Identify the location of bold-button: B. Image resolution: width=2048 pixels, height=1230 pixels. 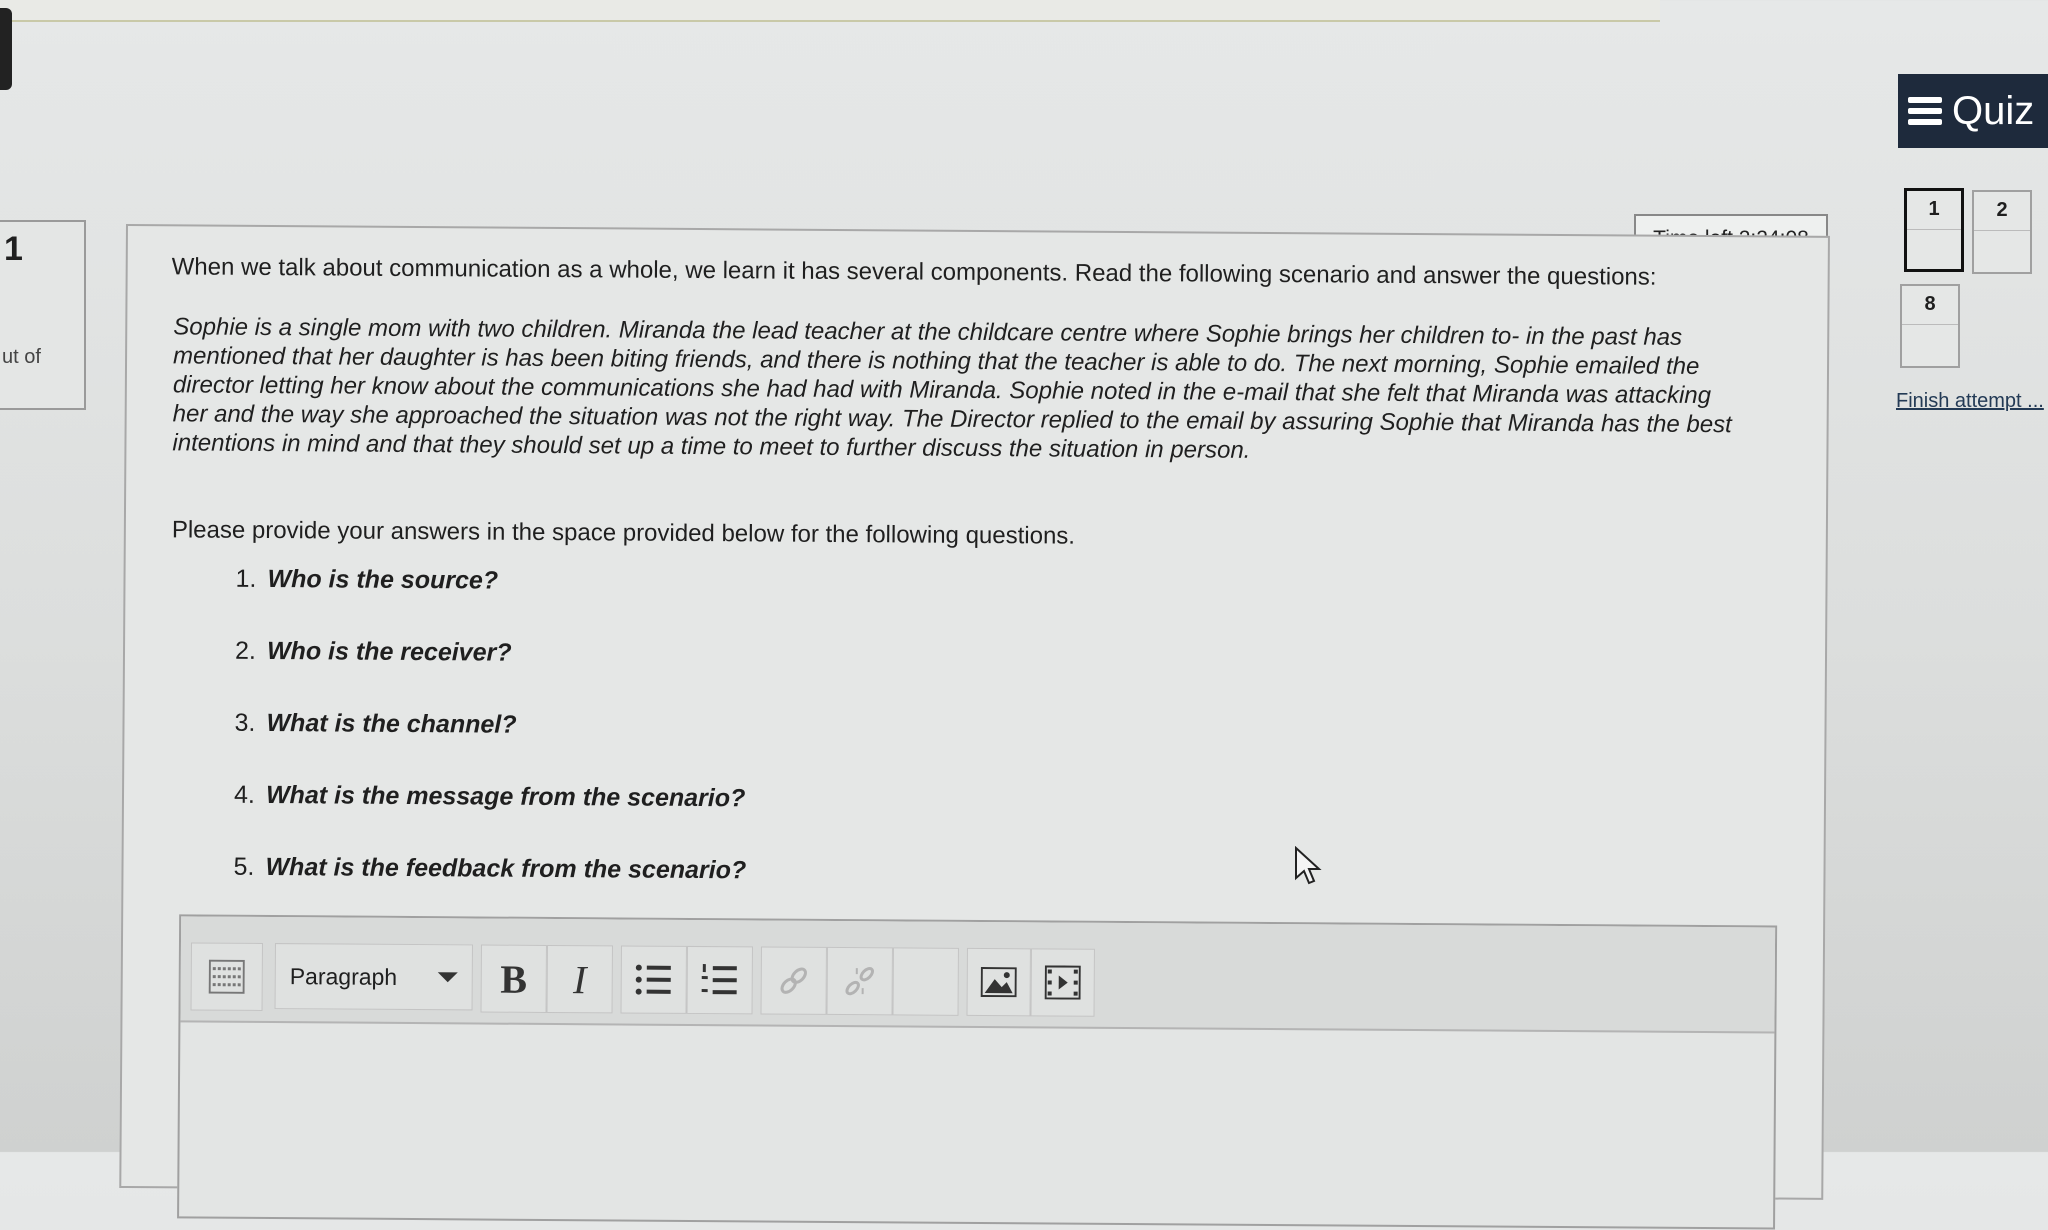
(514, 978).